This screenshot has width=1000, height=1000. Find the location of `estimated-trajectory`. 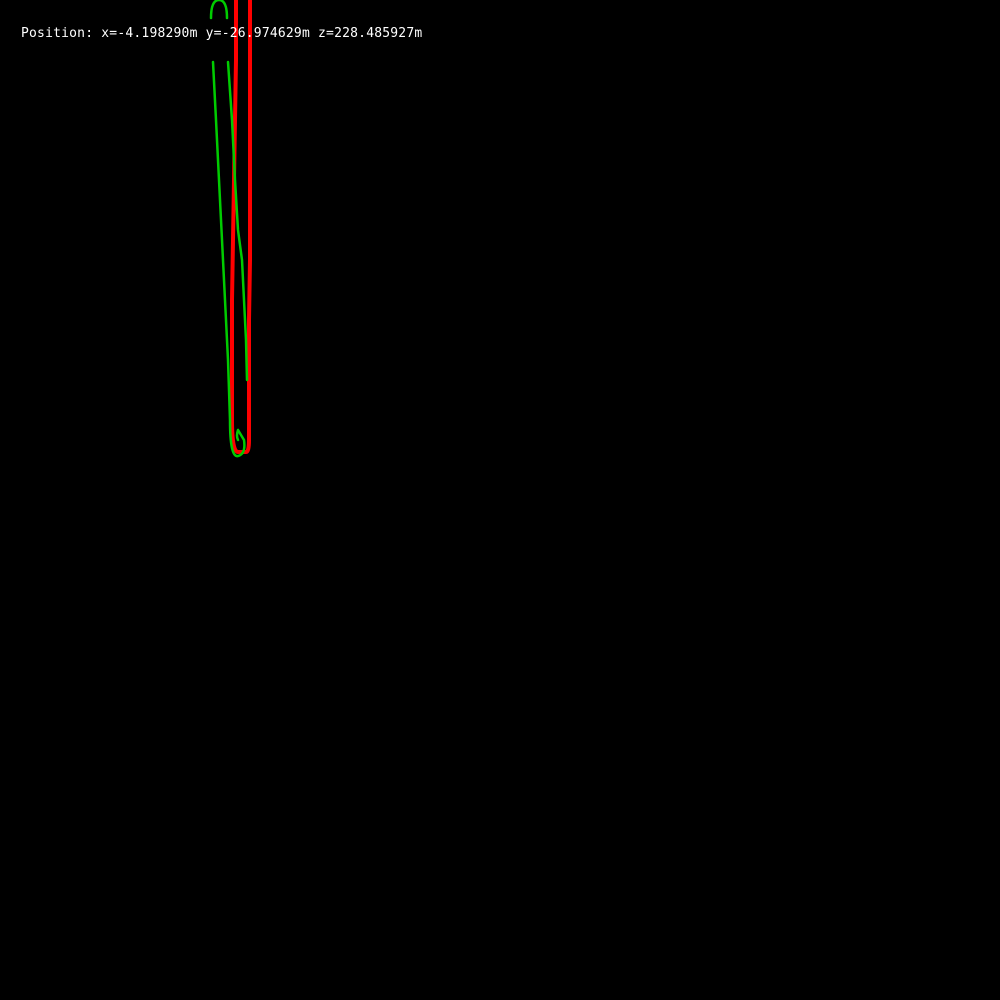

estimated-trajectory is located at coordinates (230, 259).